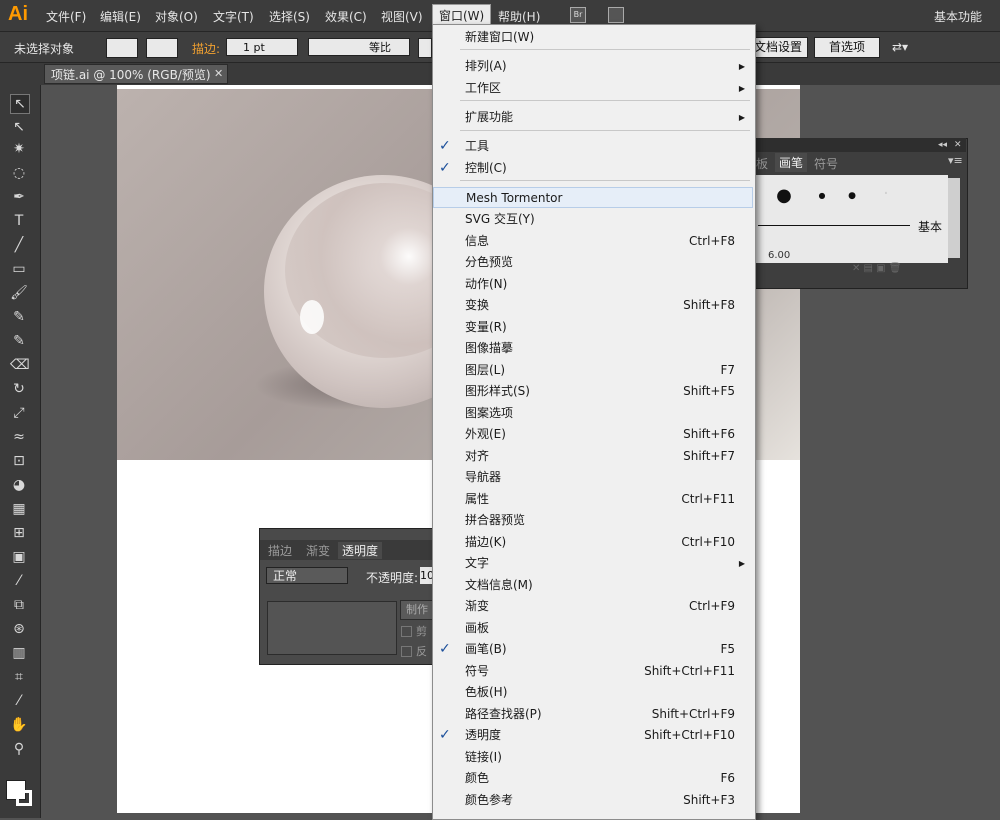  Describe the element at coordinates (402, 16) in the screenshot. I see `menu-view: 视图(V)` at that location.